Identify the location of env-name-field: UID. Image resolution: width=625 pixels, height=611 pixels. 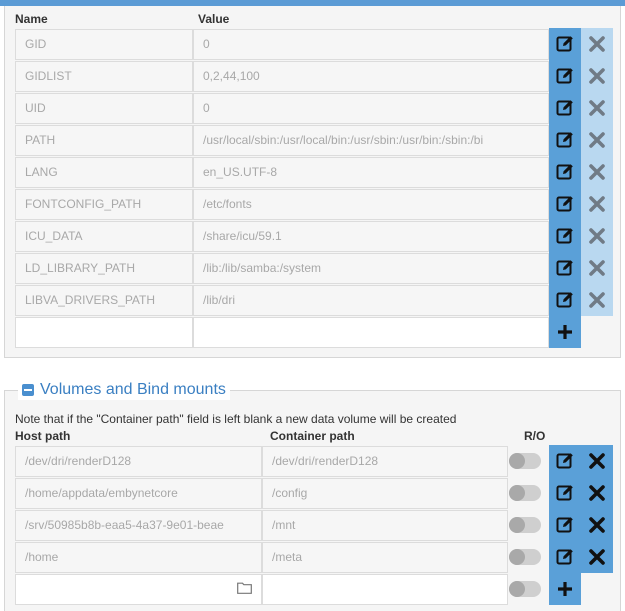
(104, 108).